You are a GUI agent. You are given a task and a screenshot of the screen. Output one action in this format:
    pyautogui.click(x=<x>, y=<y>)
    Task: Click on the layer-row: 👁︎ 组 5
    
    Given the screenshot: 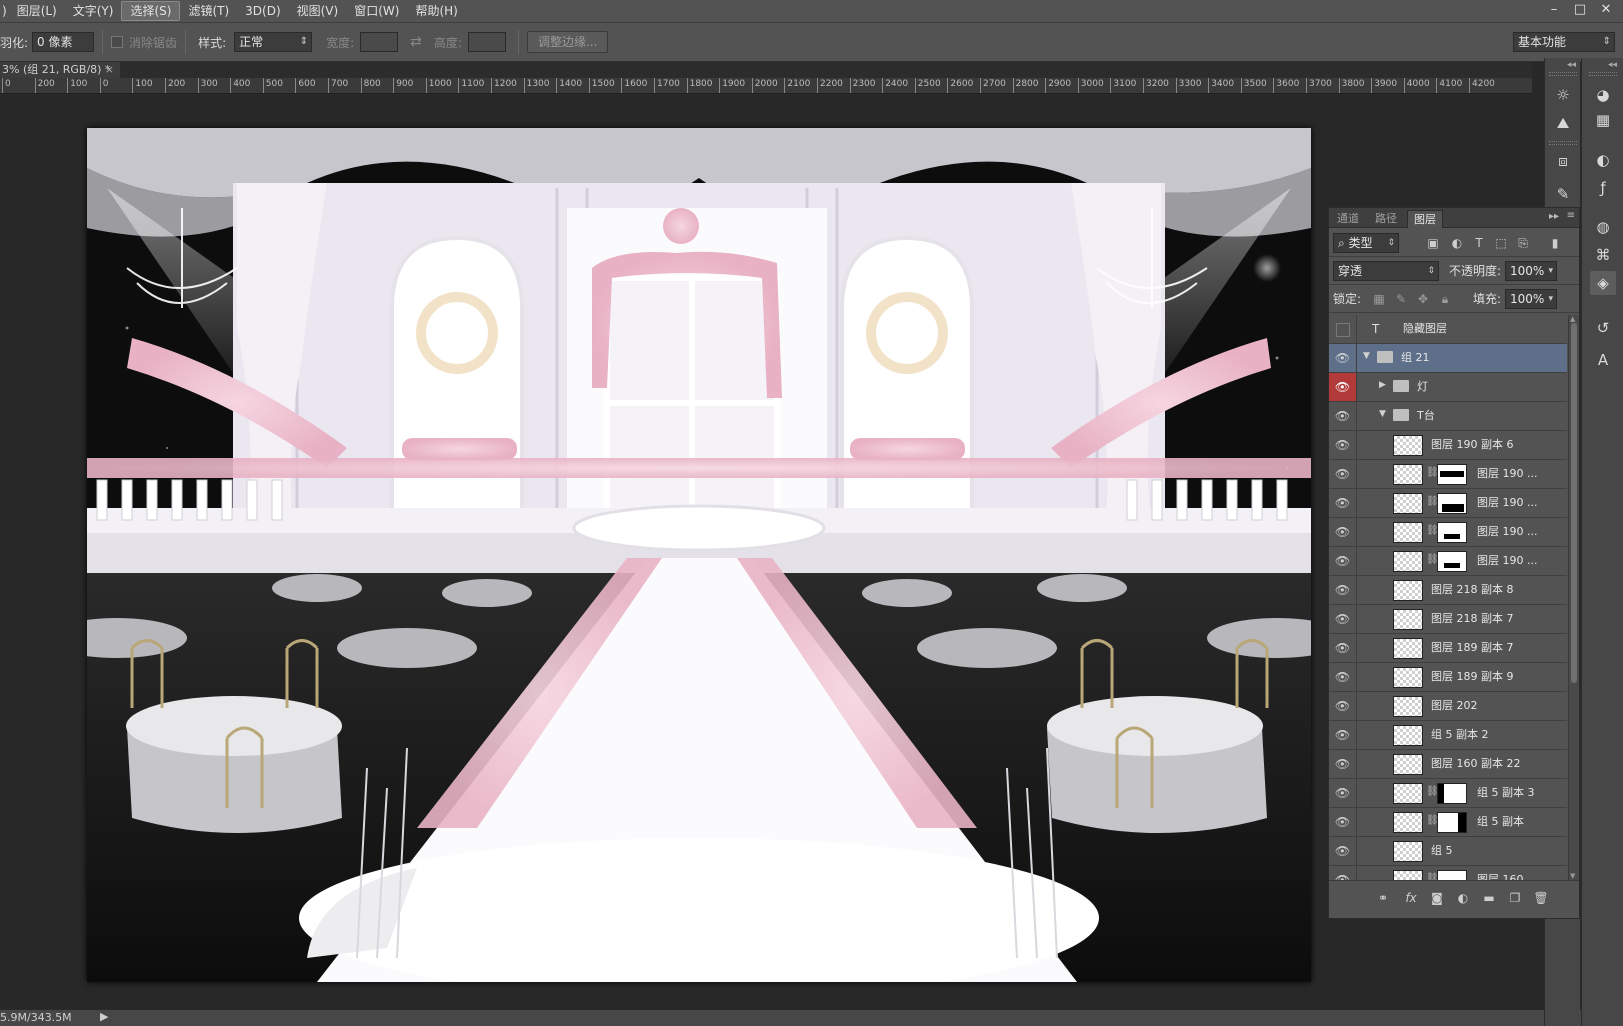 What is the action you would take?
    pyautogui.click(x=1448, y=851)
    